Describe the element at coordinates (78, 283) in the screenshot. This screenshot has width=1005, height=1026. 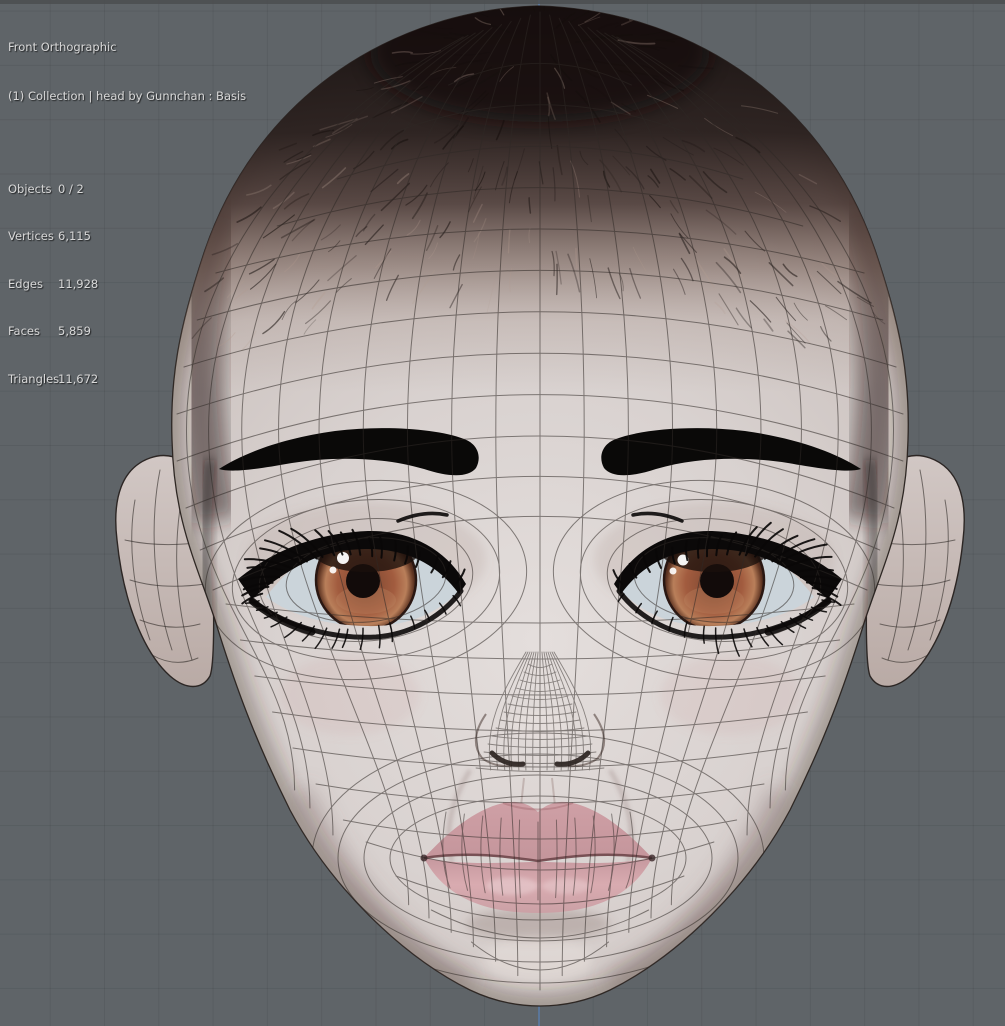
I see `stats-value: 11,928` at that location.